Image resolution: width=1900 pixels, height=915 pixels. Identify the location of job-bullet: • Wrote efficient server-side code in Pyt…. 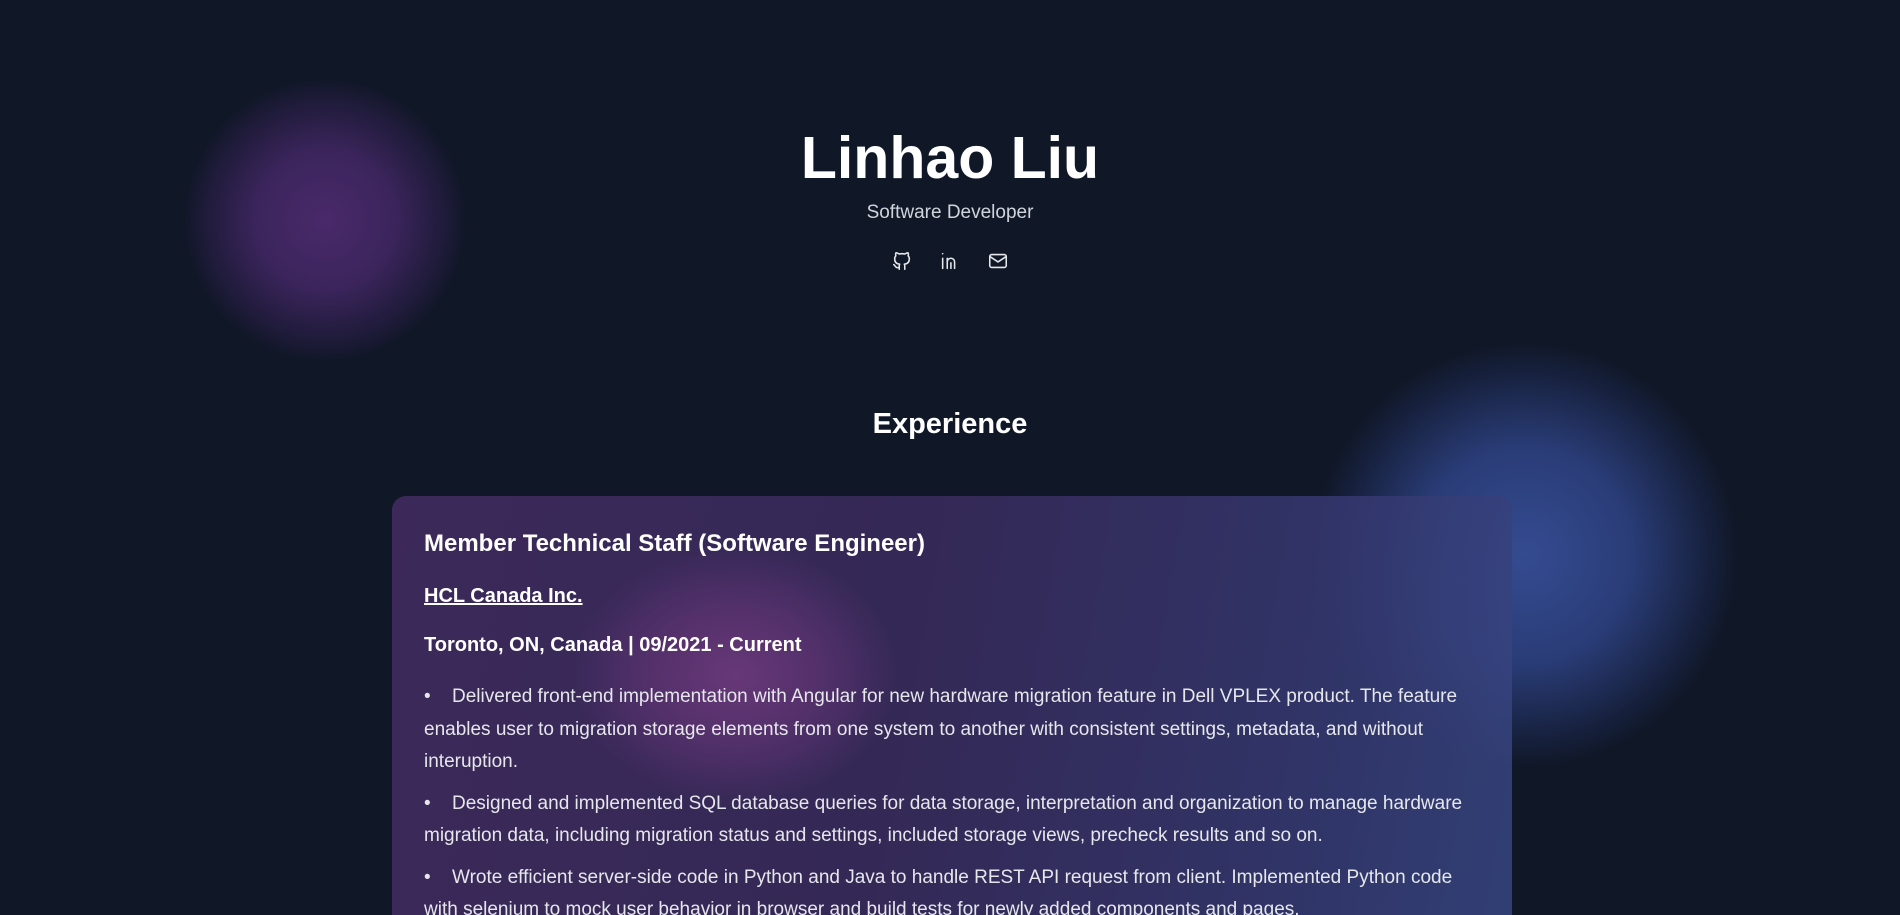
(954, 888).